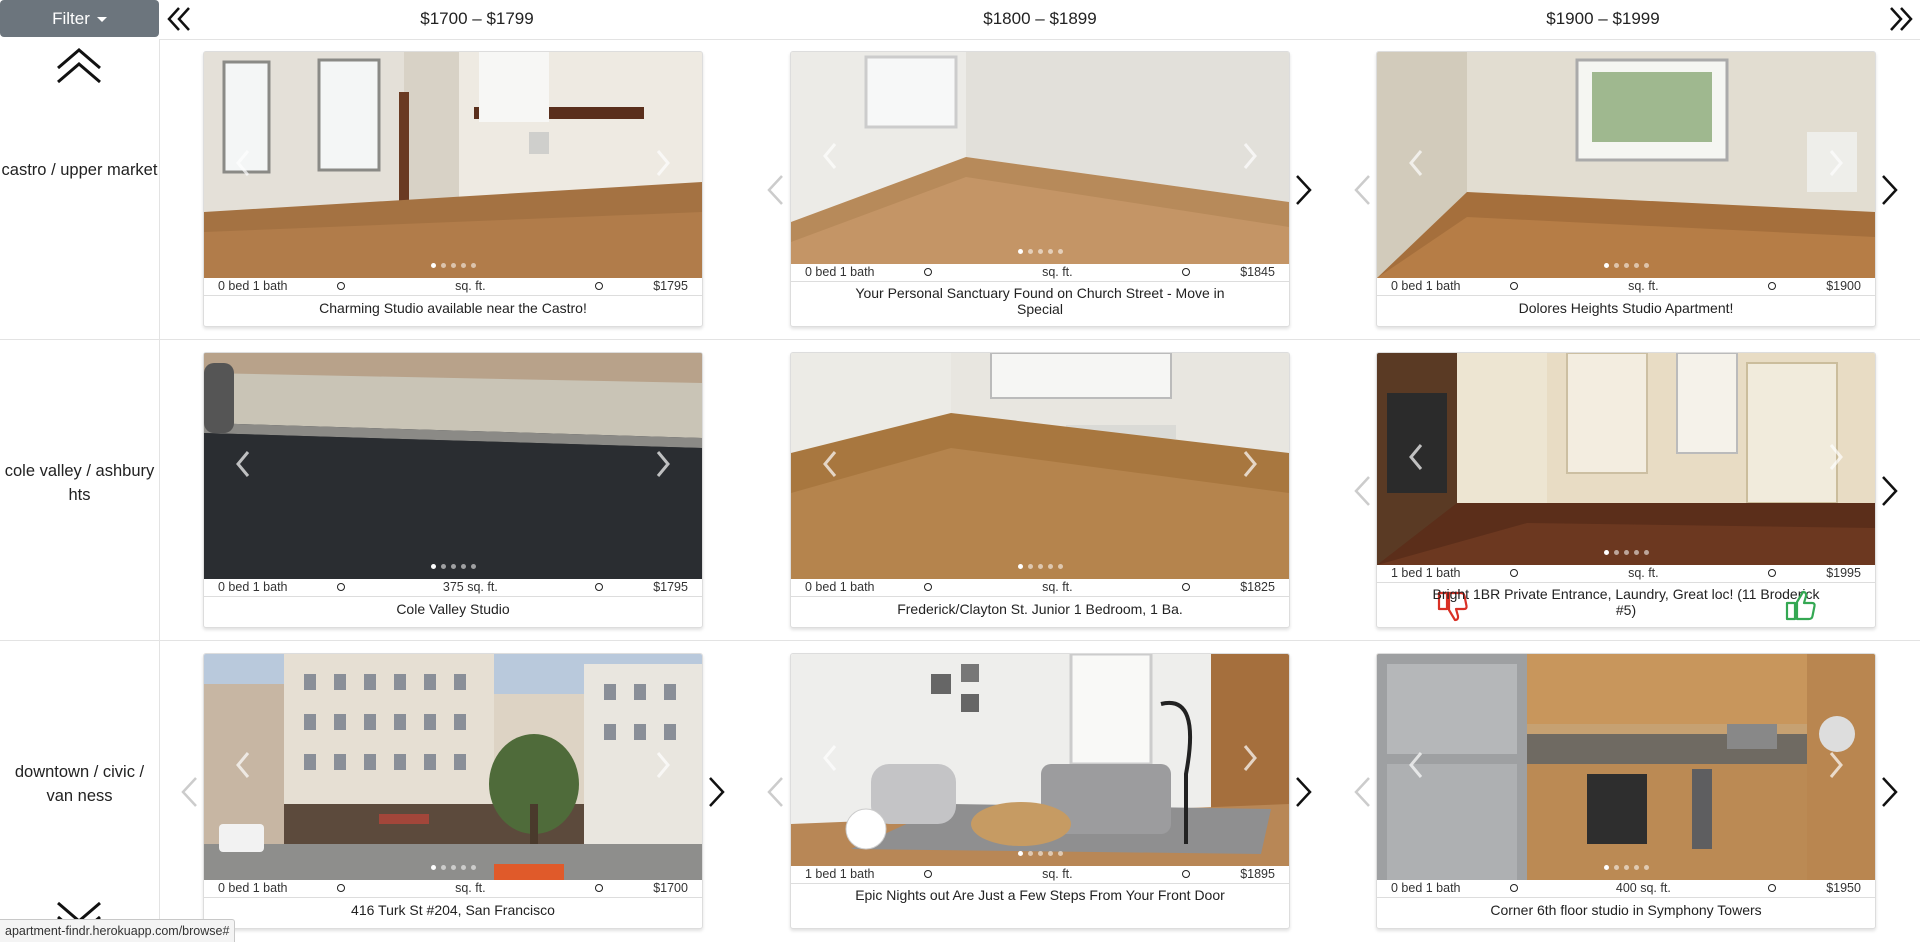 The height and width of the screenshot is (944, 1920). I want to click on listing-title: 416 Turk St #204, San Francisco, so click(453, 910).